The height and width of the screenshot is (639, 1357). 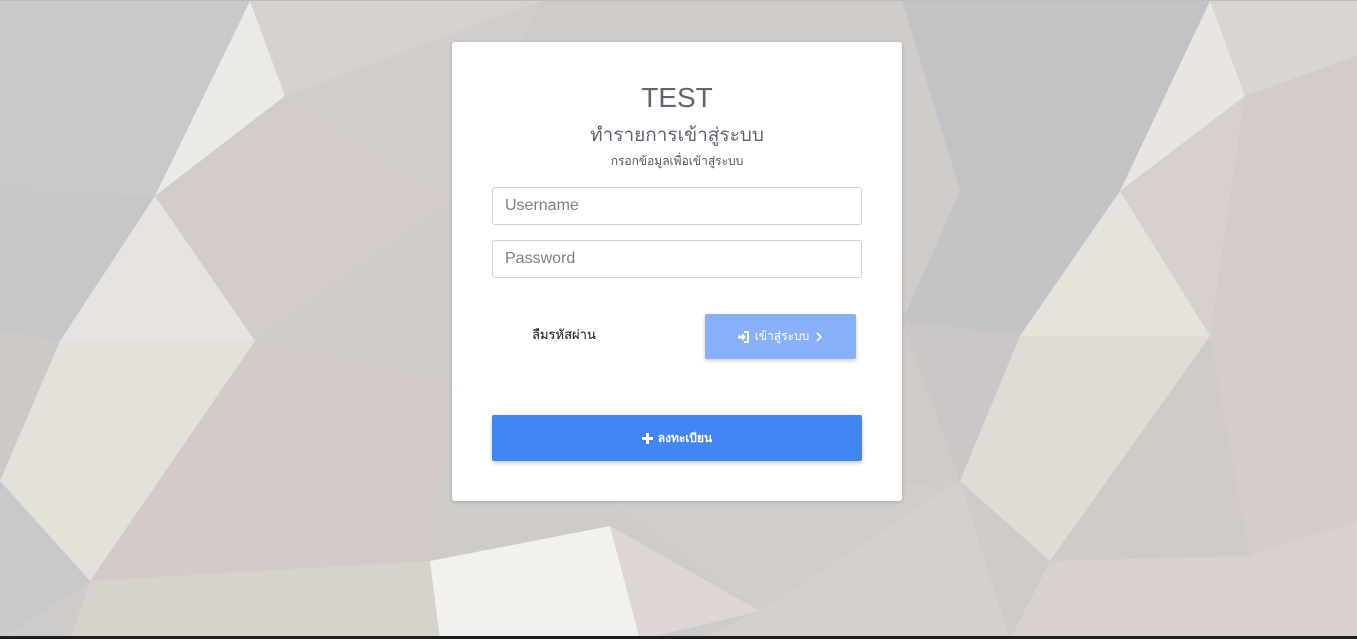 I want to click on login-hint: กรอกข้อมูลเพื่อเข้าสู่ระบบ, so click(x=677, y=161).